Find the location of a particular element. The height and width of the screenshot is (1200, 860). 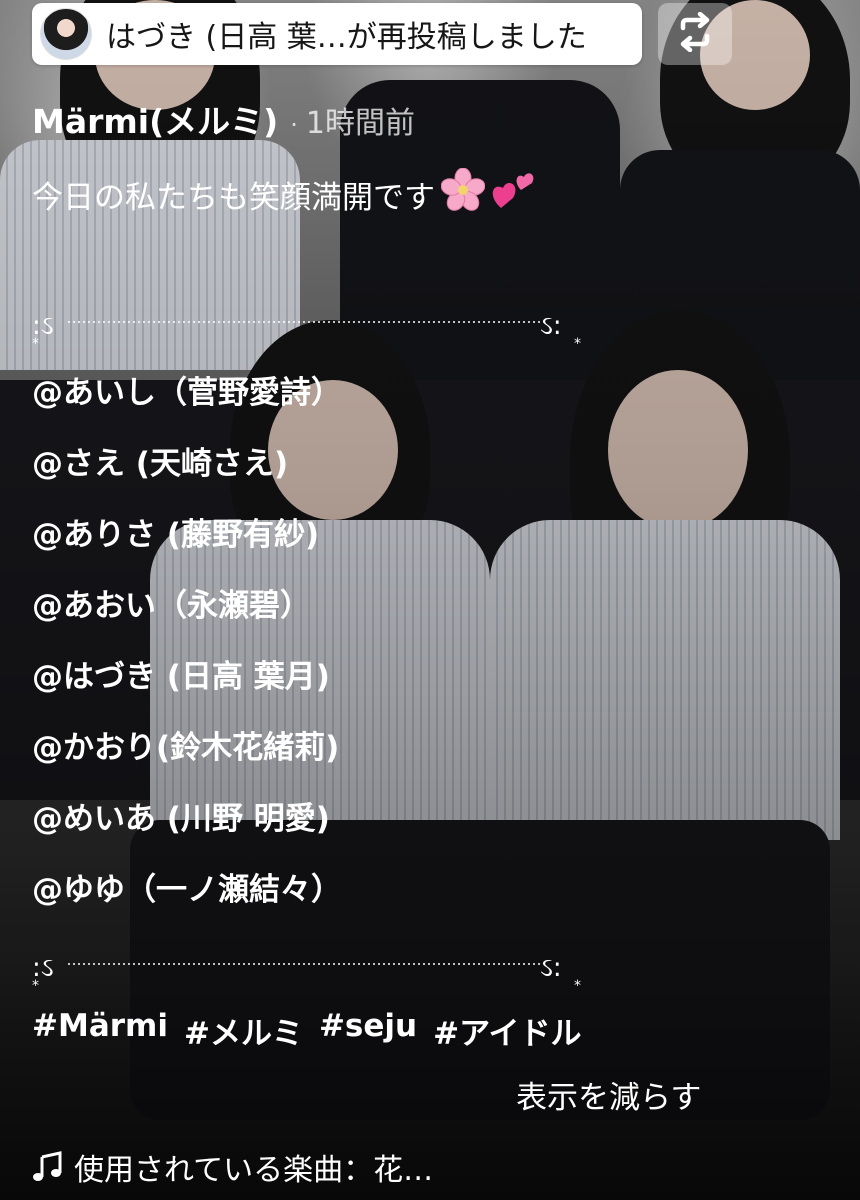

ornament-divider-bottom: :ઽ * ઽ: * is located at coordinates (306, 971).